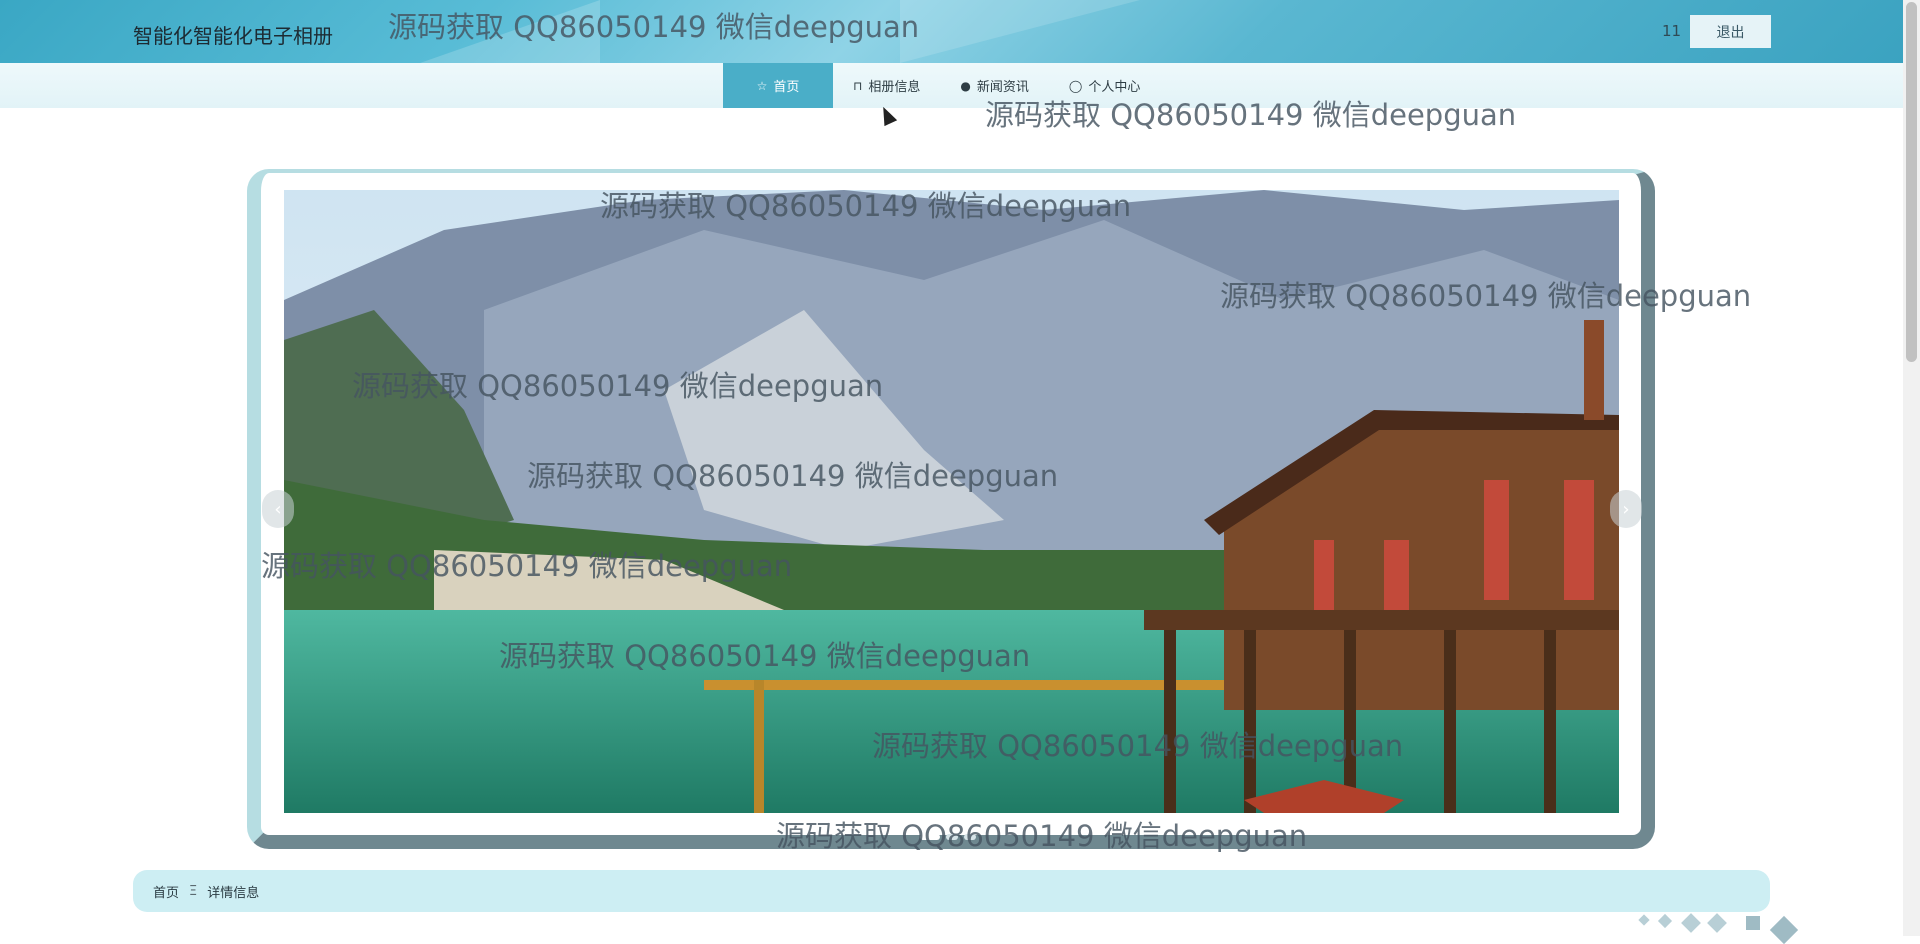 The image size is (1920, 944). Describe the element at coordinates (166, 891) in the screenshot. I see `breadcrumb-home: 首页` at that location.